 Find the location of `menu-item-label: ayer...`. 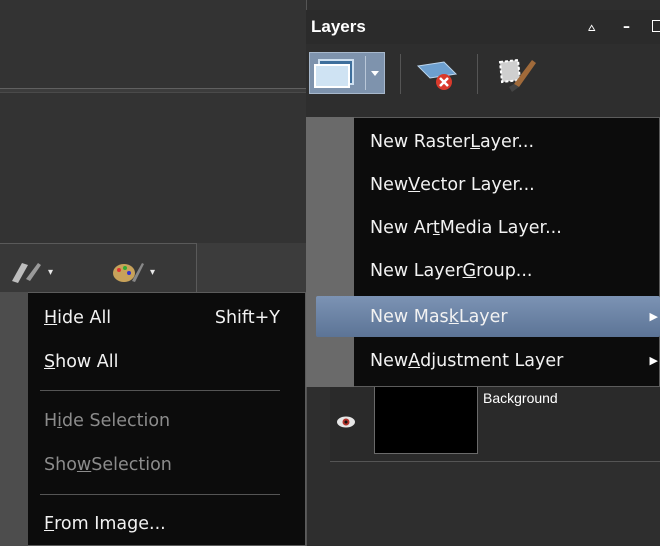

menu-item-label: ayer... is located at coordinates (507, 141).